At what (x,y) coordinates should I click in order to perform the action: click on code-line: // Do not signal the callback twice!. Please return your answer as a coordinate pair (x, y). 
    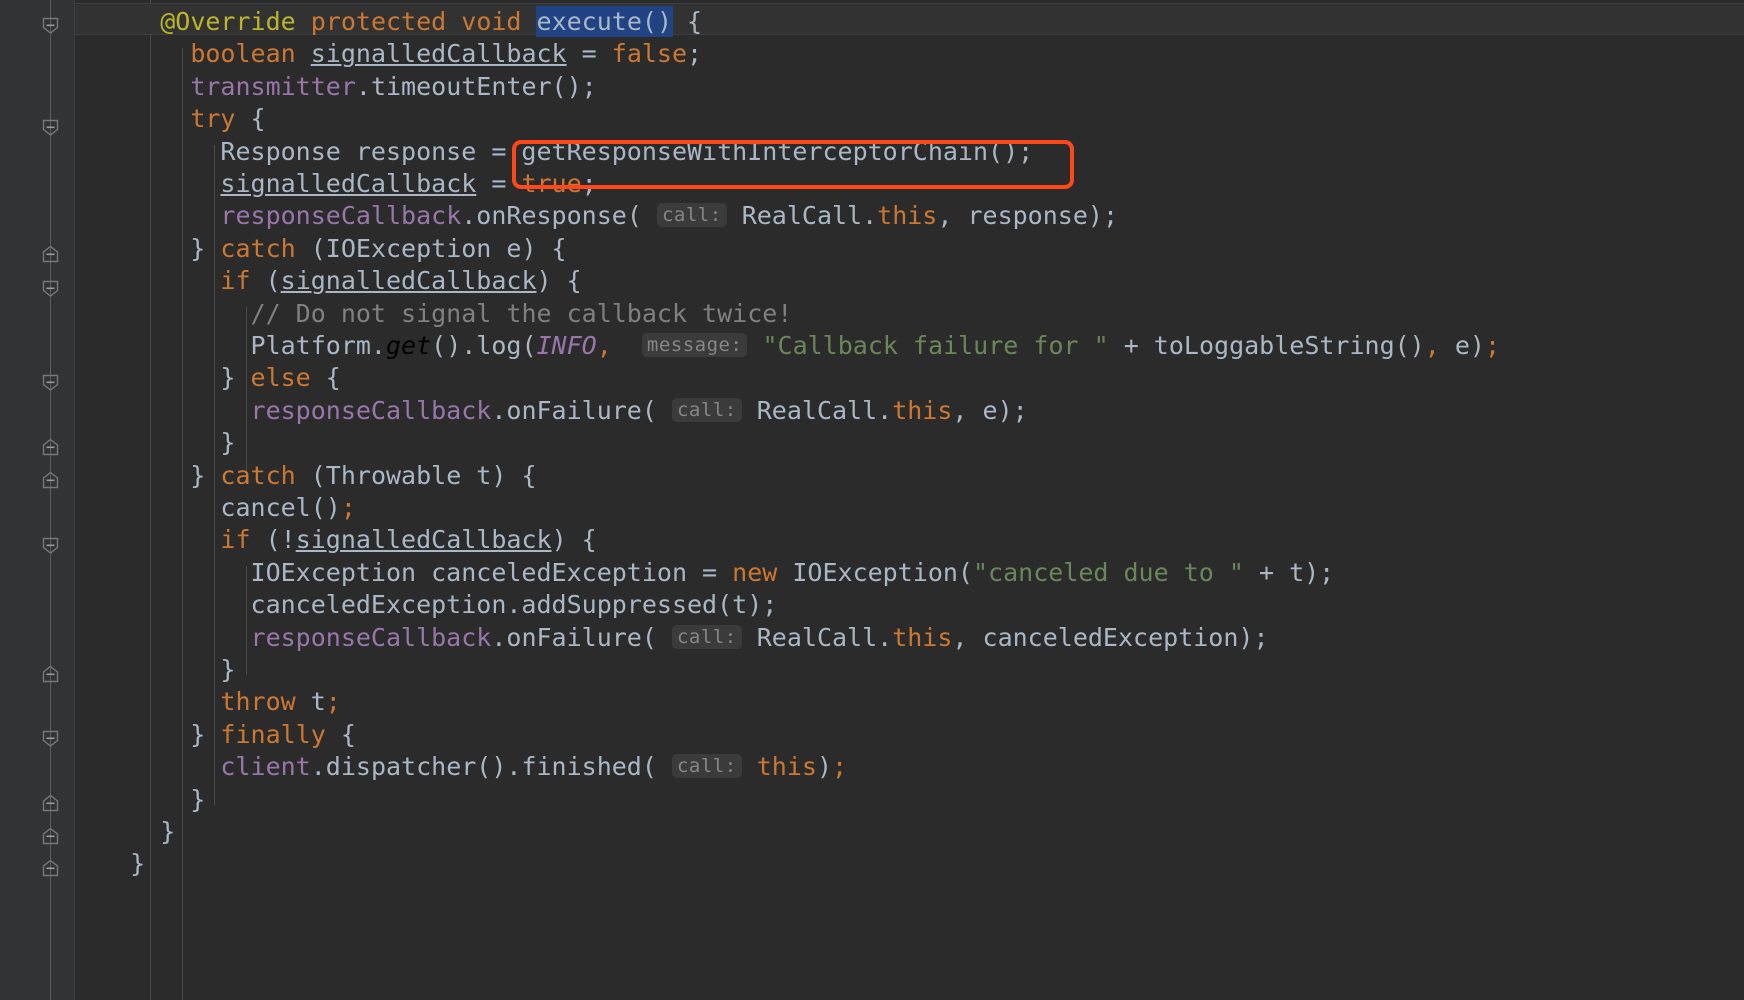
    Looking at the image, I should click on (909, 314).